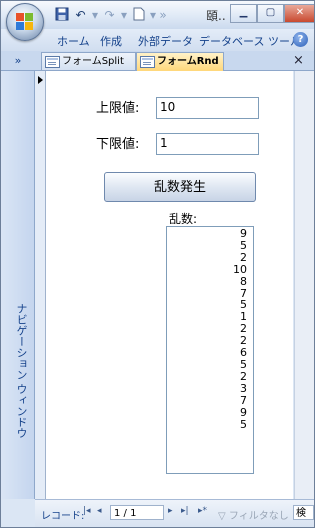 This screenshot has width=320, height=528. Describe the element at coordinates (73, 41) in the screenshot. I see `tab-home: ホーム` at that location.